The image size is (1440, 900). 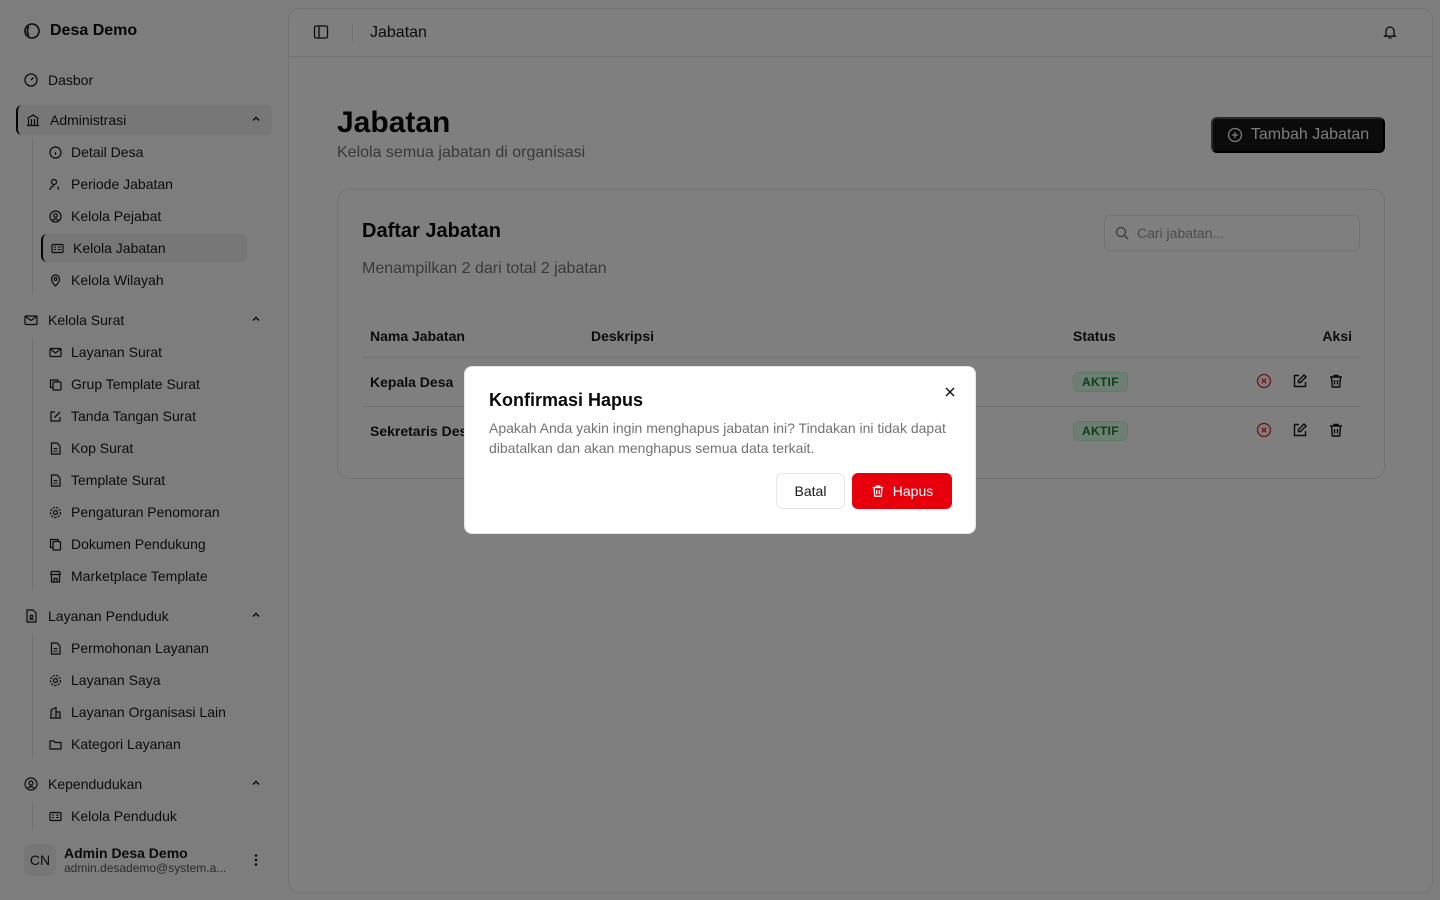 I want to click on confirm-delete-label: Hapus, so click(x=913, y=491).